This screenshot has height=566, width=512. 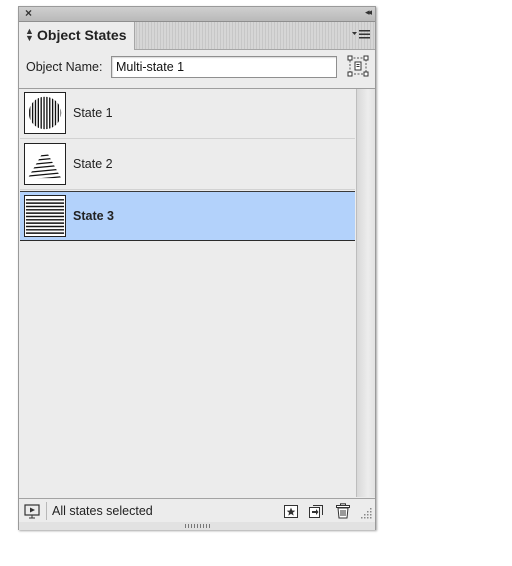 What do you see at coordinates (197, 510) in the screenshot?
I see `panel-footer: All states selected` at bounding box center [197, 510].